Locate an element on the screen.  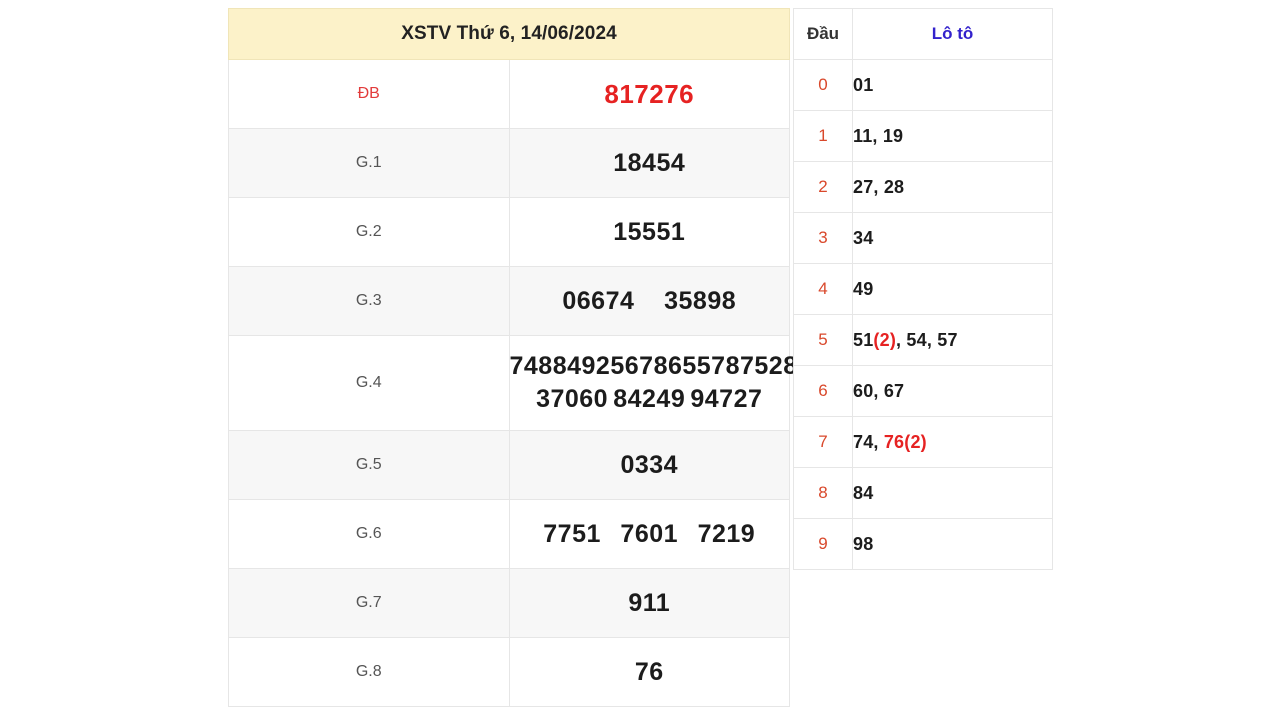
prize-row-g7: G.7 911 is located at coordinates (509, 603).